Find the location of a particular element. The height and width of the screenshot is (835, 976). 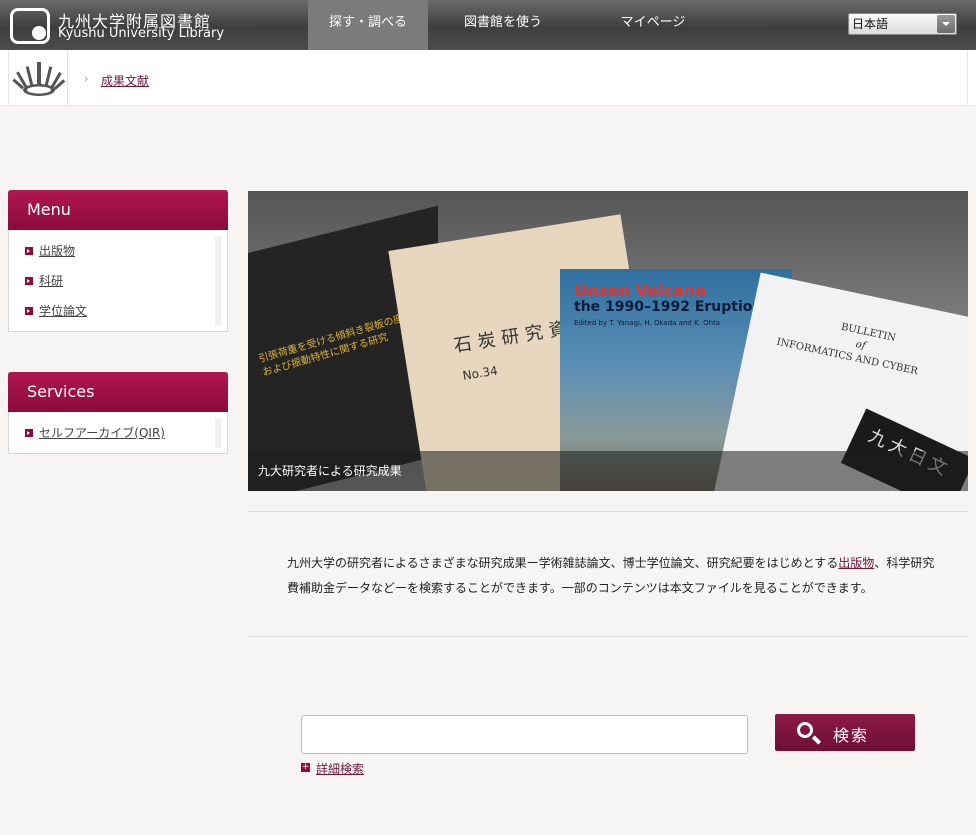

plus-icon: + is located at coordinates (305, 767).